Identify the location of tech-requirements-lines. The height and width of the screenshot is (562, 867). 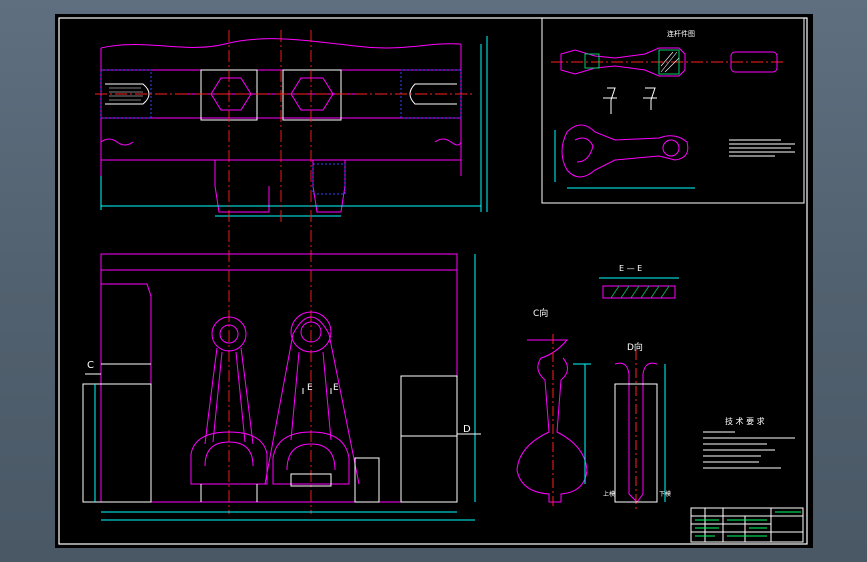
(749, 450).